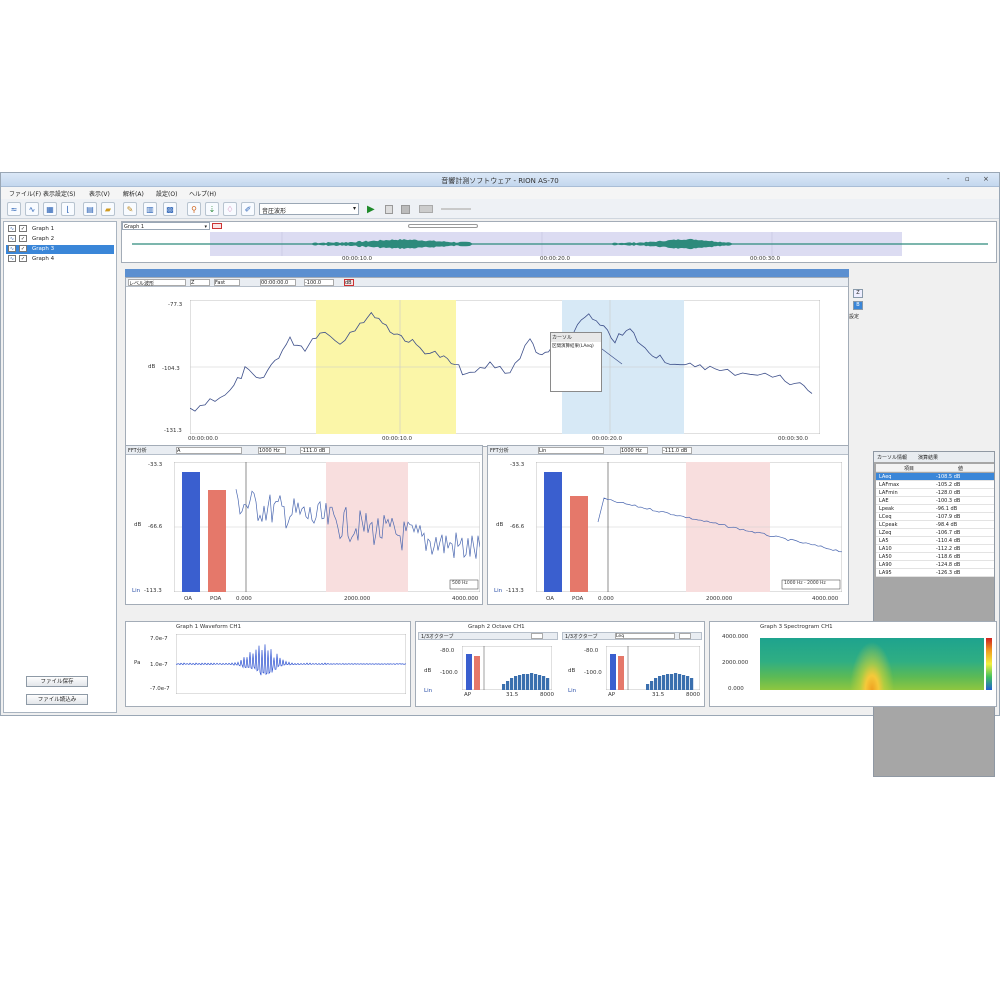 The height and width of the screenshot is (1000, 1000). I want to click on weighting-combo: Z, so click(200, 282).